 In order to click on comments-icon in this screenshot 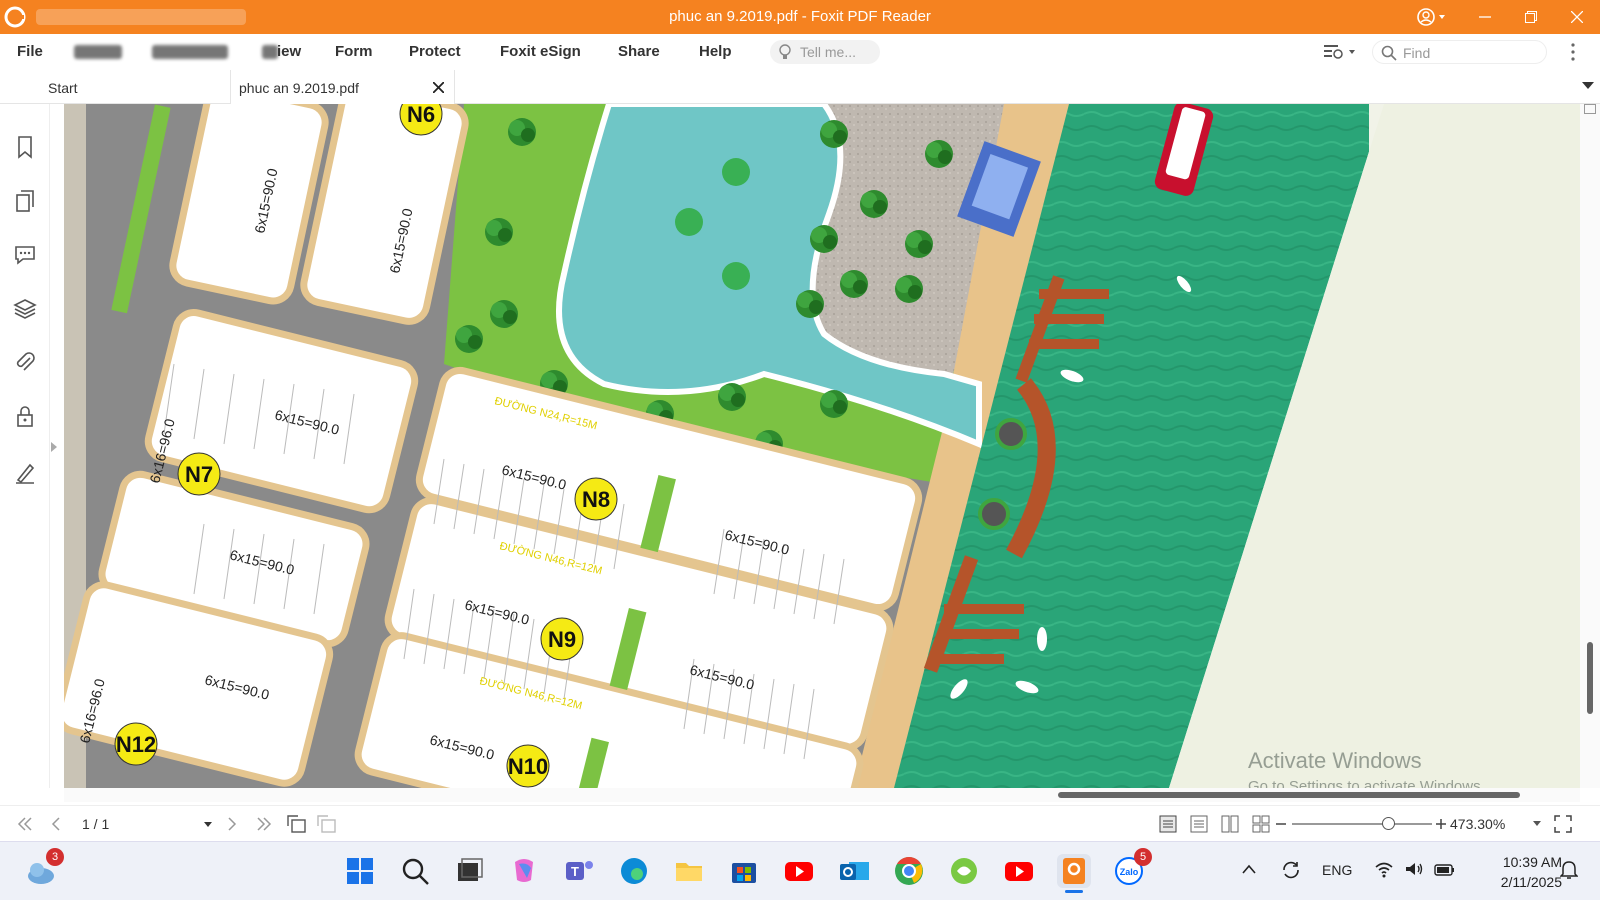, I will do `click(25, 255)`.